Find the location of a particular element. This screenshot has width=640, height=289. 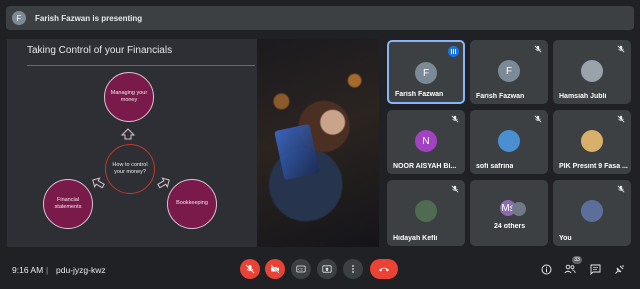

slide-circle-left-text: Financial statements is located at coordinates (68, 203).